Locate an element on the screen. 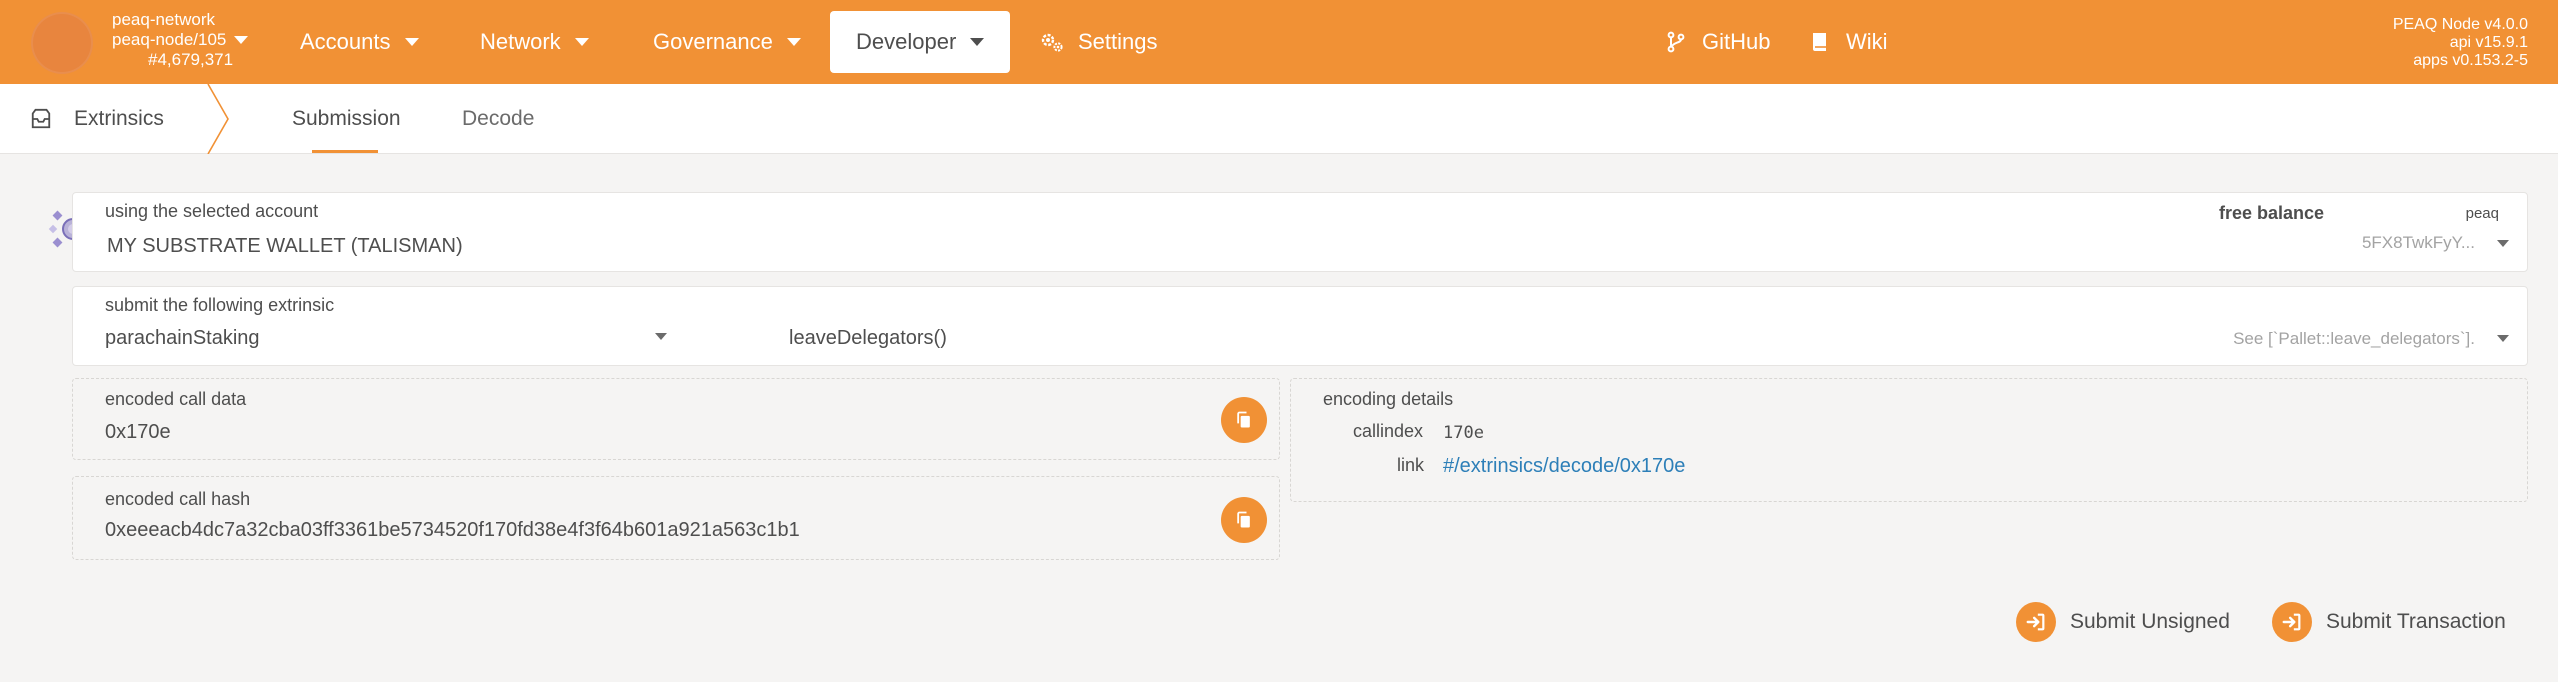 The height and width of the screenshot is (682, 2558). chain-selector: peaq-network peaq-node/105 #4,679,371 is located at coordinates (180, 40).